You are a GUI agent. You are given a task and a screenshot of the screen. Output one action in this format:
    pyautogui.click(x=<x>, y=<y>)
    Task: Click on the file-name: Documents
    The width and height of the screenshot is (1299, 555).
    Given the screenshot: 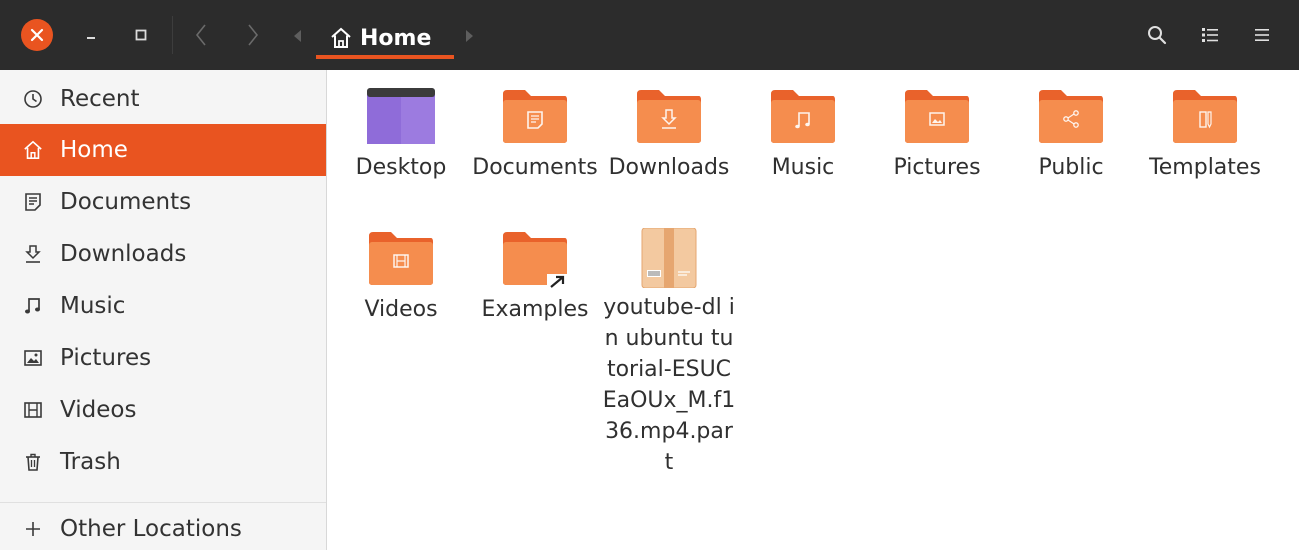 What is the action you would take?
    pyautogui.click(x=535, y=167)
    